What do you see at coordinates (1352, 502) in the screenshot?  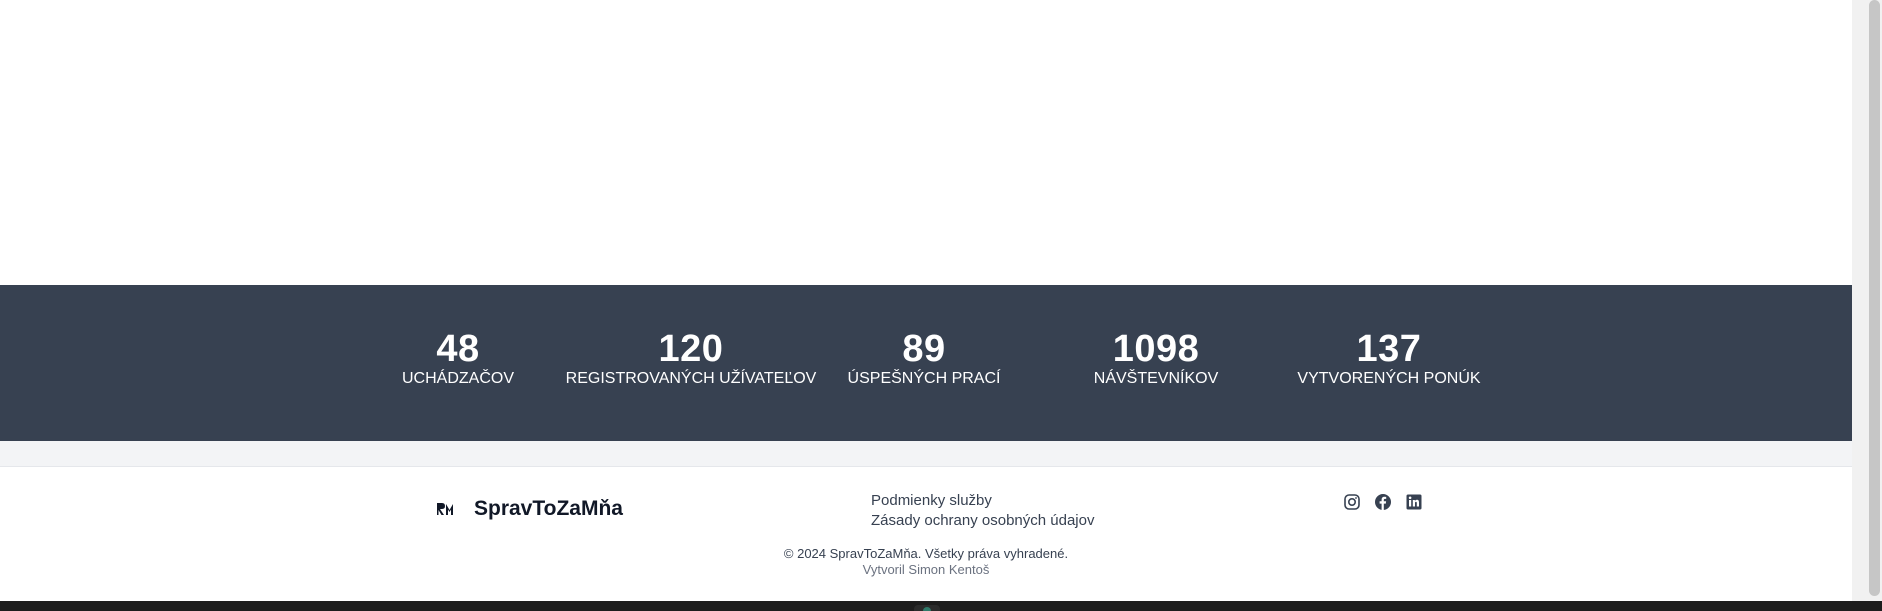 I see `instagram-icon` at bounding box center [1352, 502].